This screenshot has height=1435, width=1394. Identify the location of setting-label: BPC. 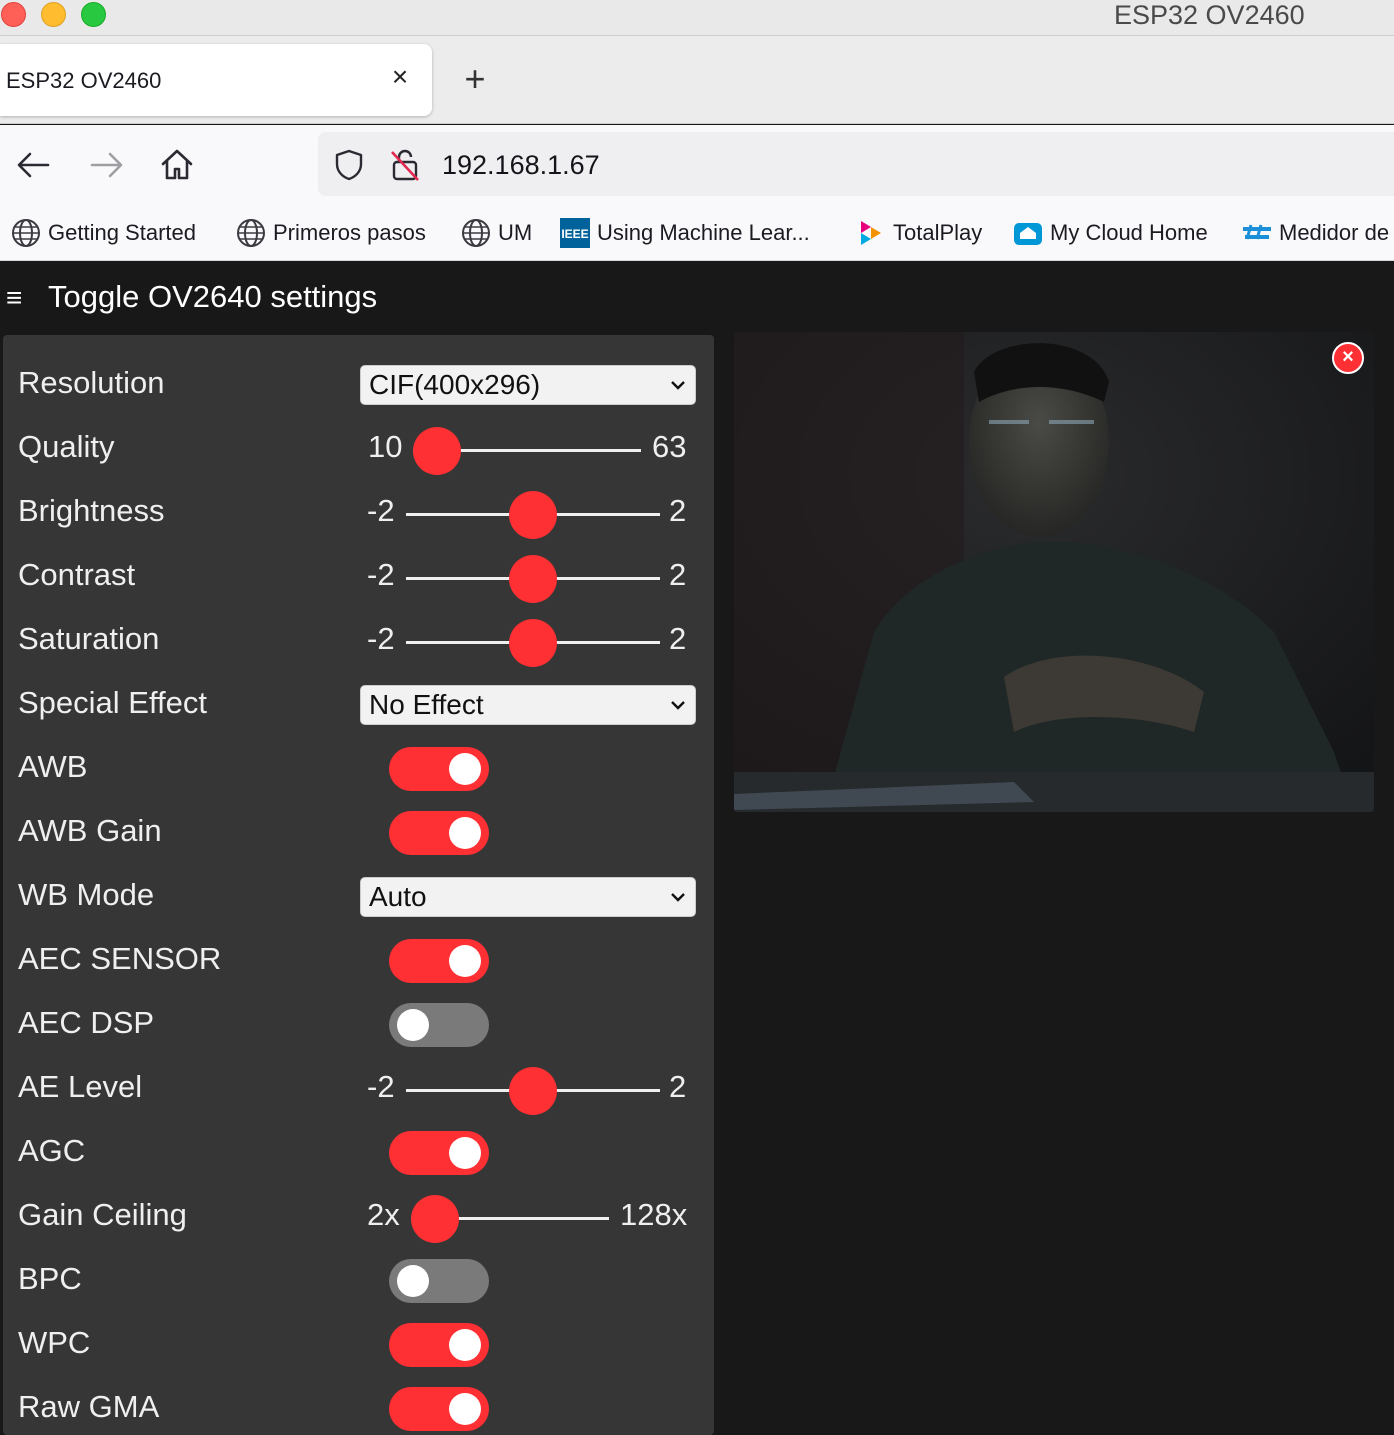
(50, 1278).